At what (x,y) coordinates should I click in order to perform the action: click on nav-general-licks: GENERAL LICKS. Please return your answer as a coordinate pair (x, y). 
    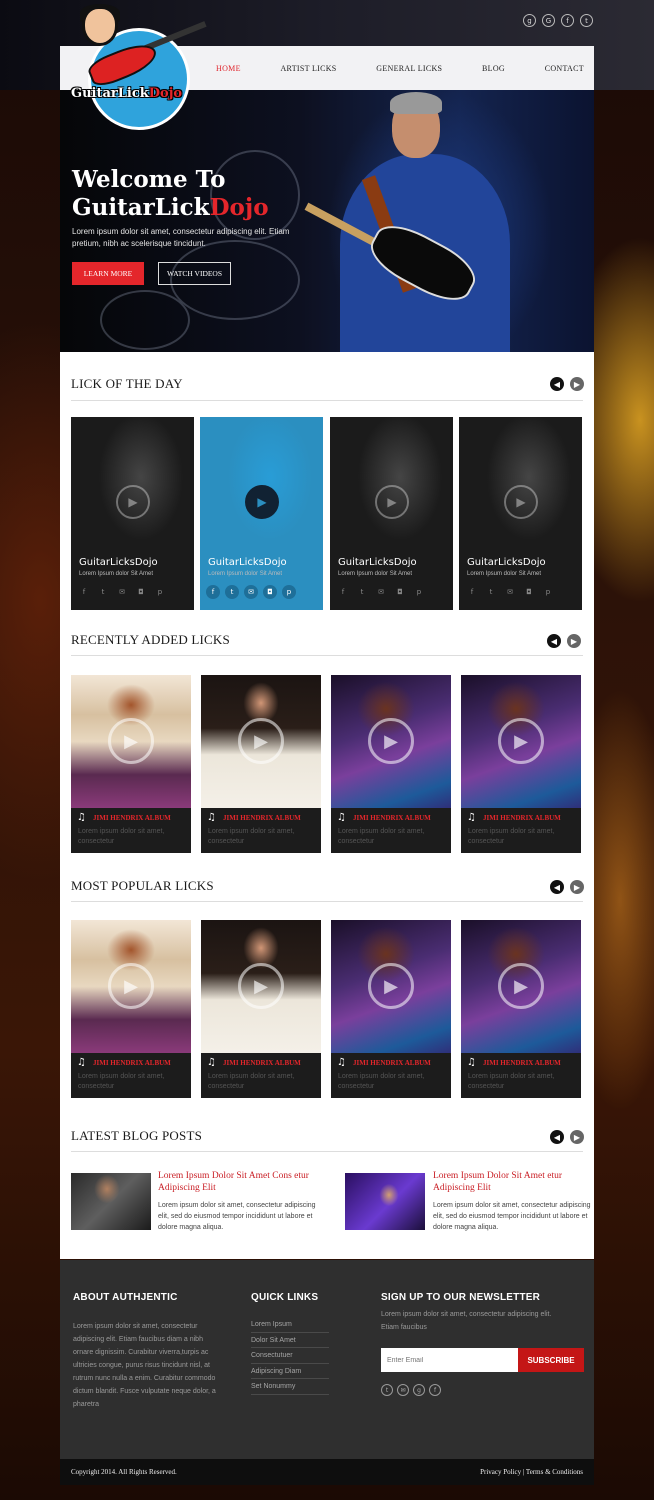
    Looking at the image, I should click on (409, 68).